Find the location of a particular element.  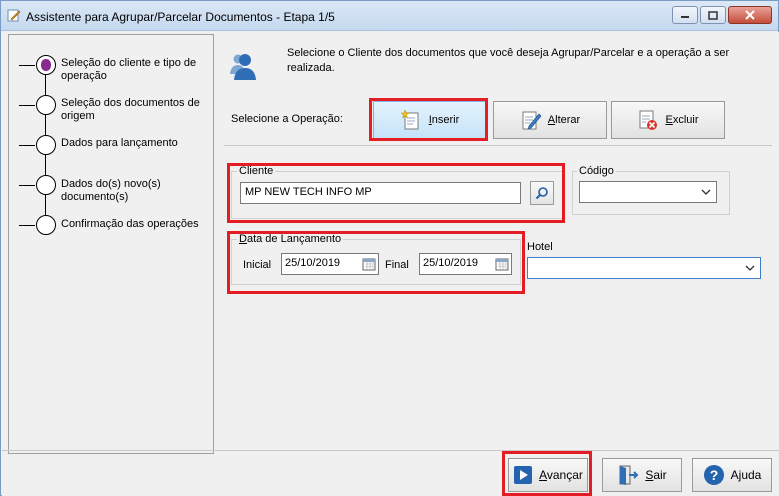

avancar-mnemonic: A is located at coordinates (543, 475).